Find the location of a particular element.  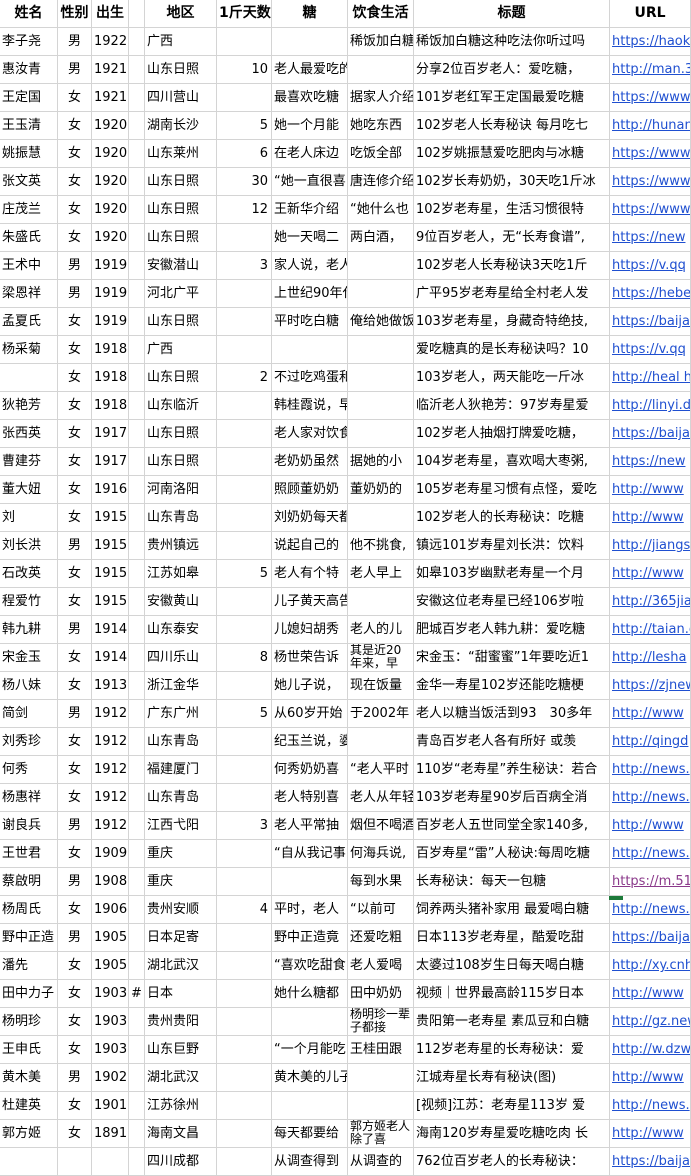

cell-title: 爱吃糖真的是长寿秘诀吗？10 is located at coordinates (512, 350).